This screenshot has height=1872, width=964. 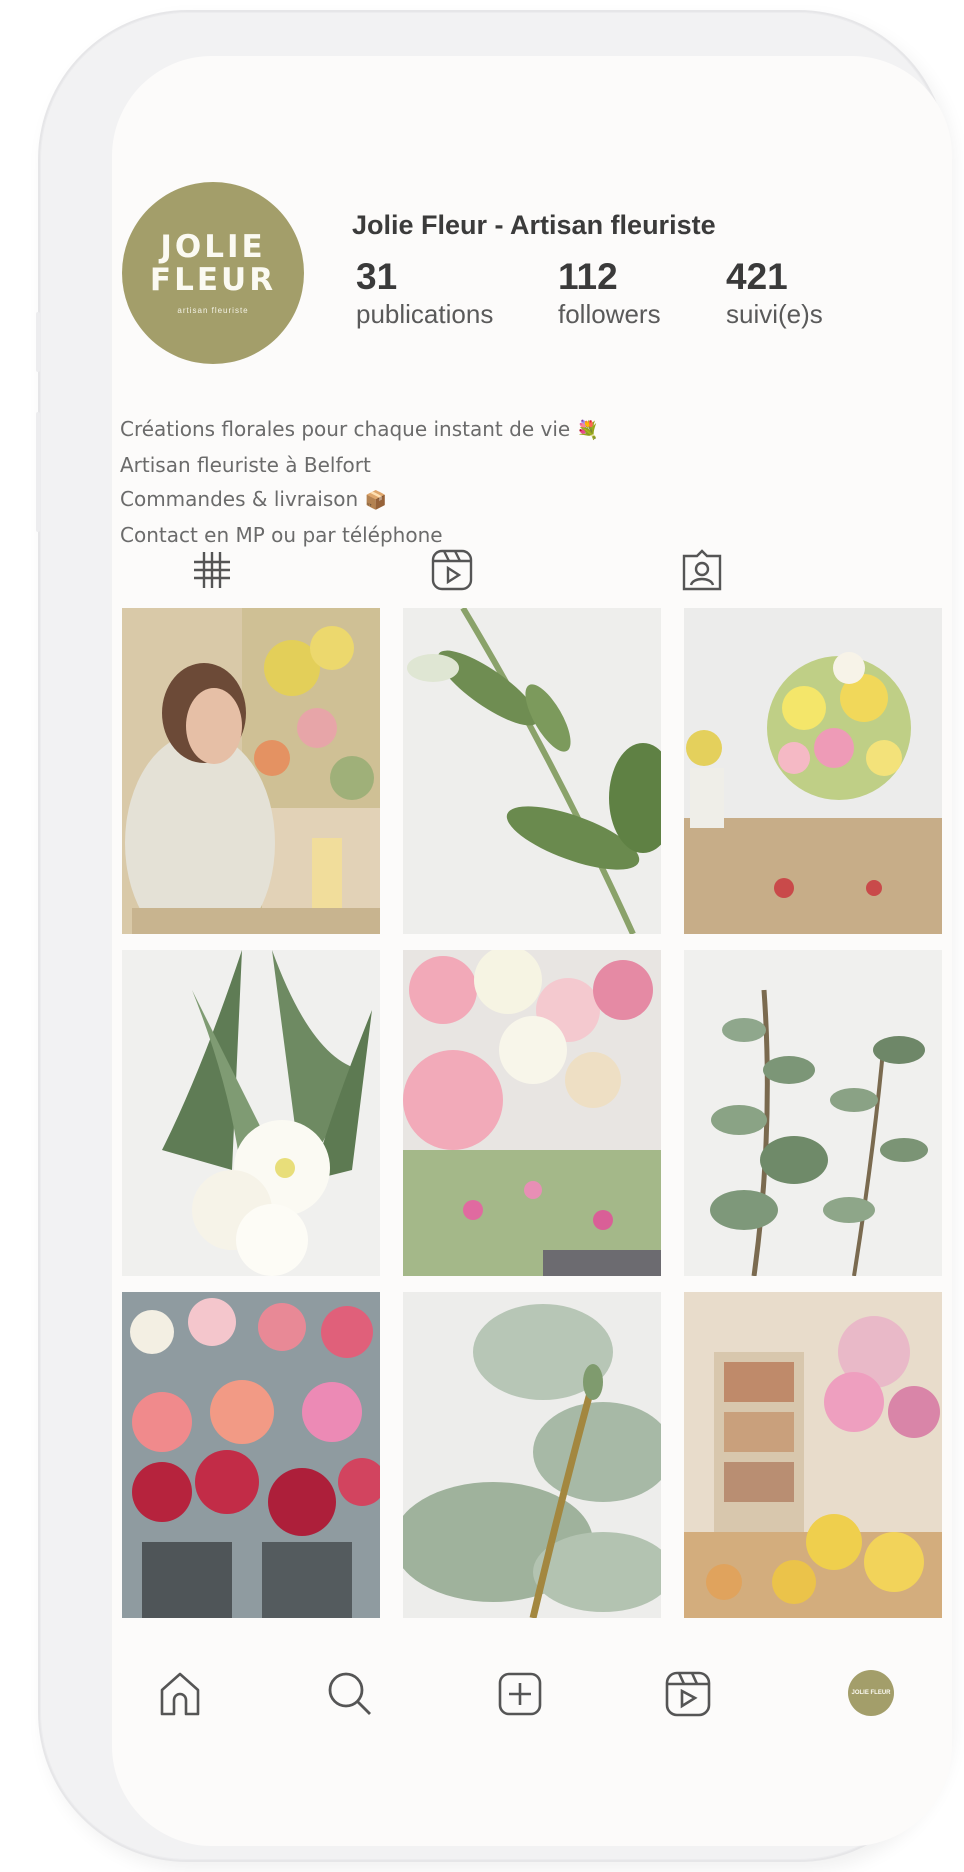 What do you see at coordinates (813, 771) in the screenshot?
I see `post-bouquet-workbench` at bounding box center [813, 771].